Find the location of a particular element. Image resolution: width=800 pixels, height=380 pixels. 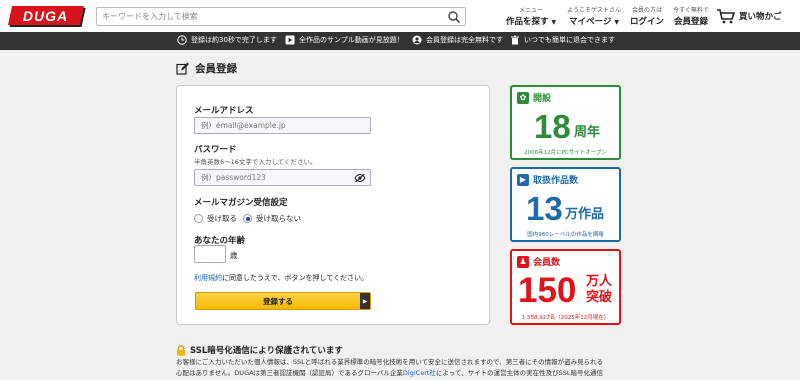

register-button: 登録する ▶ is located at coordinates (283, 301).